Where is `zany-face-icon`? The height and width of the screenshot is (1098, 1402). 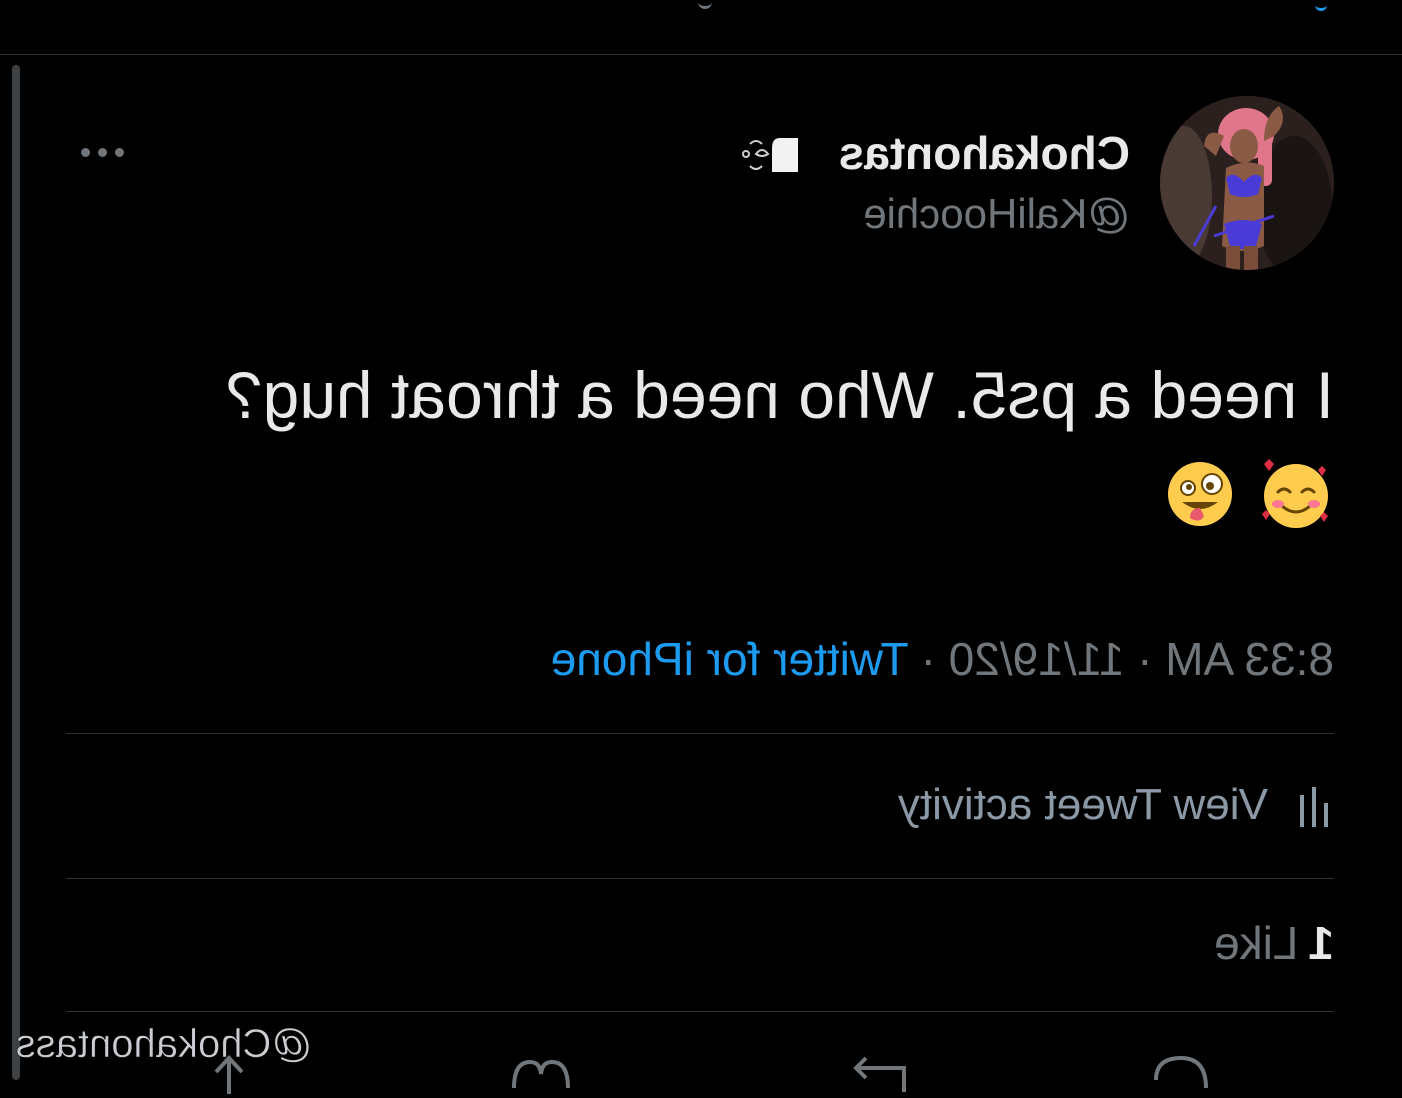 zany-face-icon is located at coordinates (1200, 494).